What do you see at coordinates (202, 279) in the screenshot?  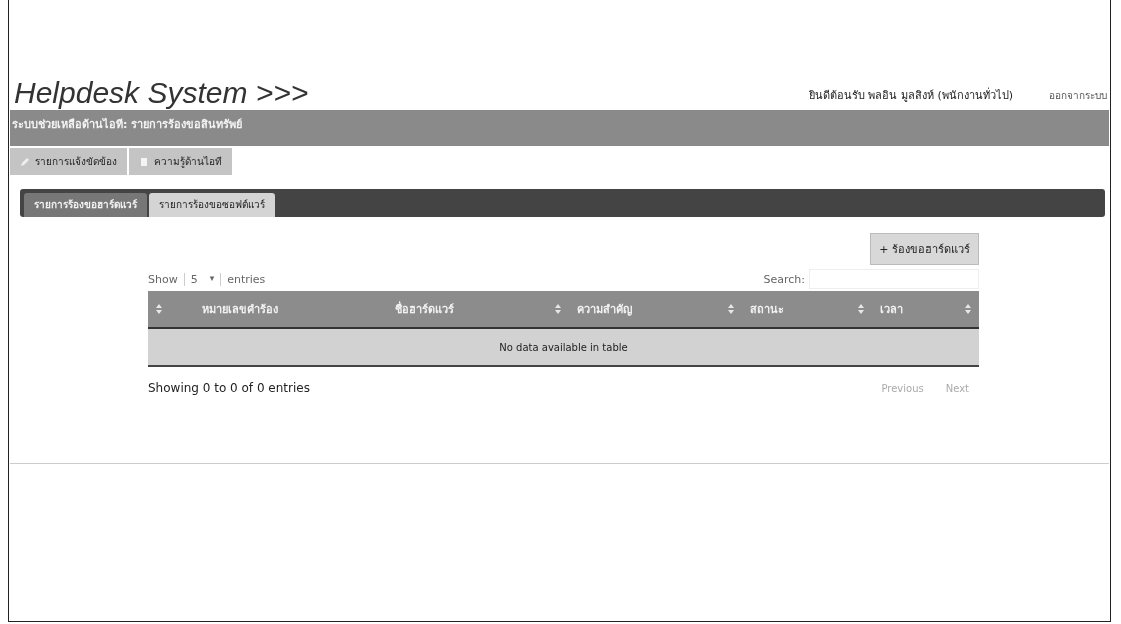 I see `page-length-select: 5 ▾` at bounding box center [202, 279].